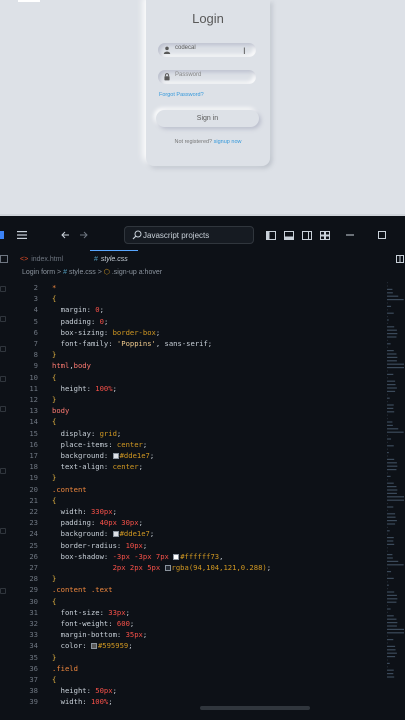 The width and height of the screenshot is (405, 720). I want to click on code-line: 7 font-family: 'Poppins', sans-serif;, so click(190, 343).